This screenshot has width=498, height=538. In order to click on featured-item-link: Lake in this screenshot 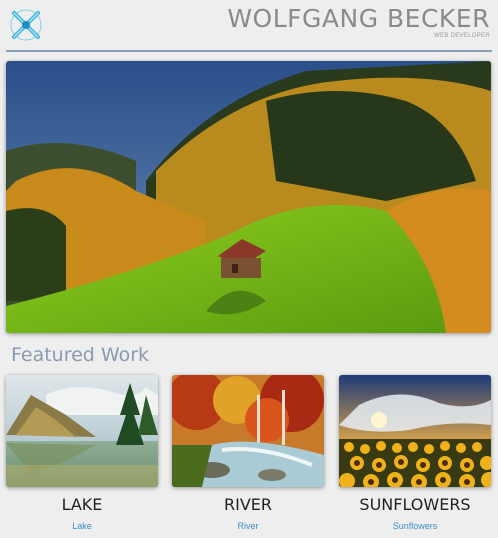, I will do `click(82, 526)`.